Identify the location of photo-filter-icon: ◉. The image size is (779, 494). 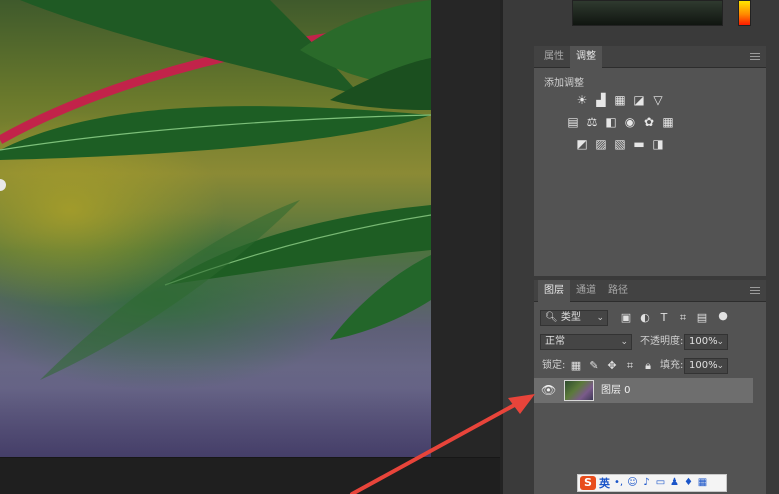
(630, 122).